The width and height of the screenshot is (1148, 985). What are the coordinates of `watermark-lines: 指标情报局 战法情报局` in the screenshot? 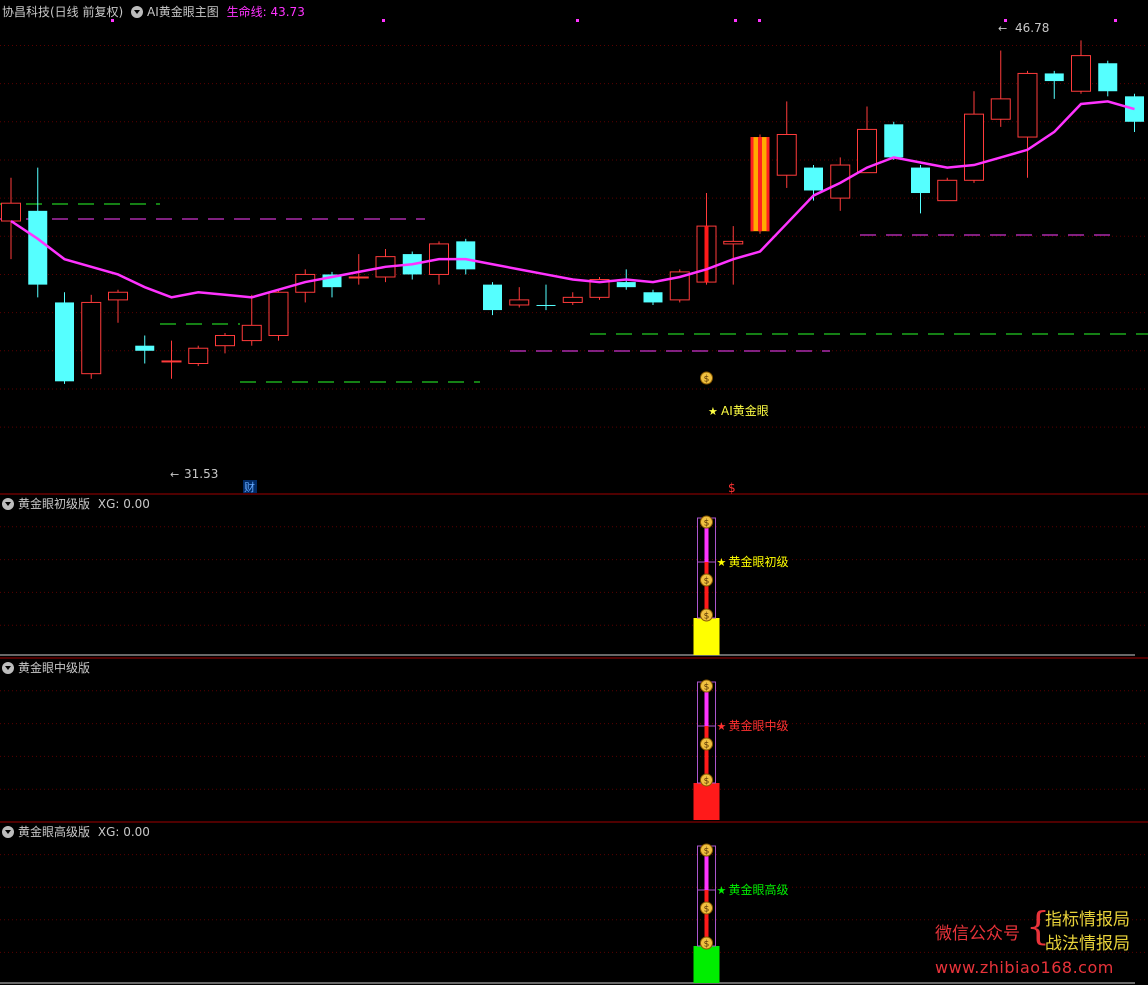 It's located at (1087, 932).